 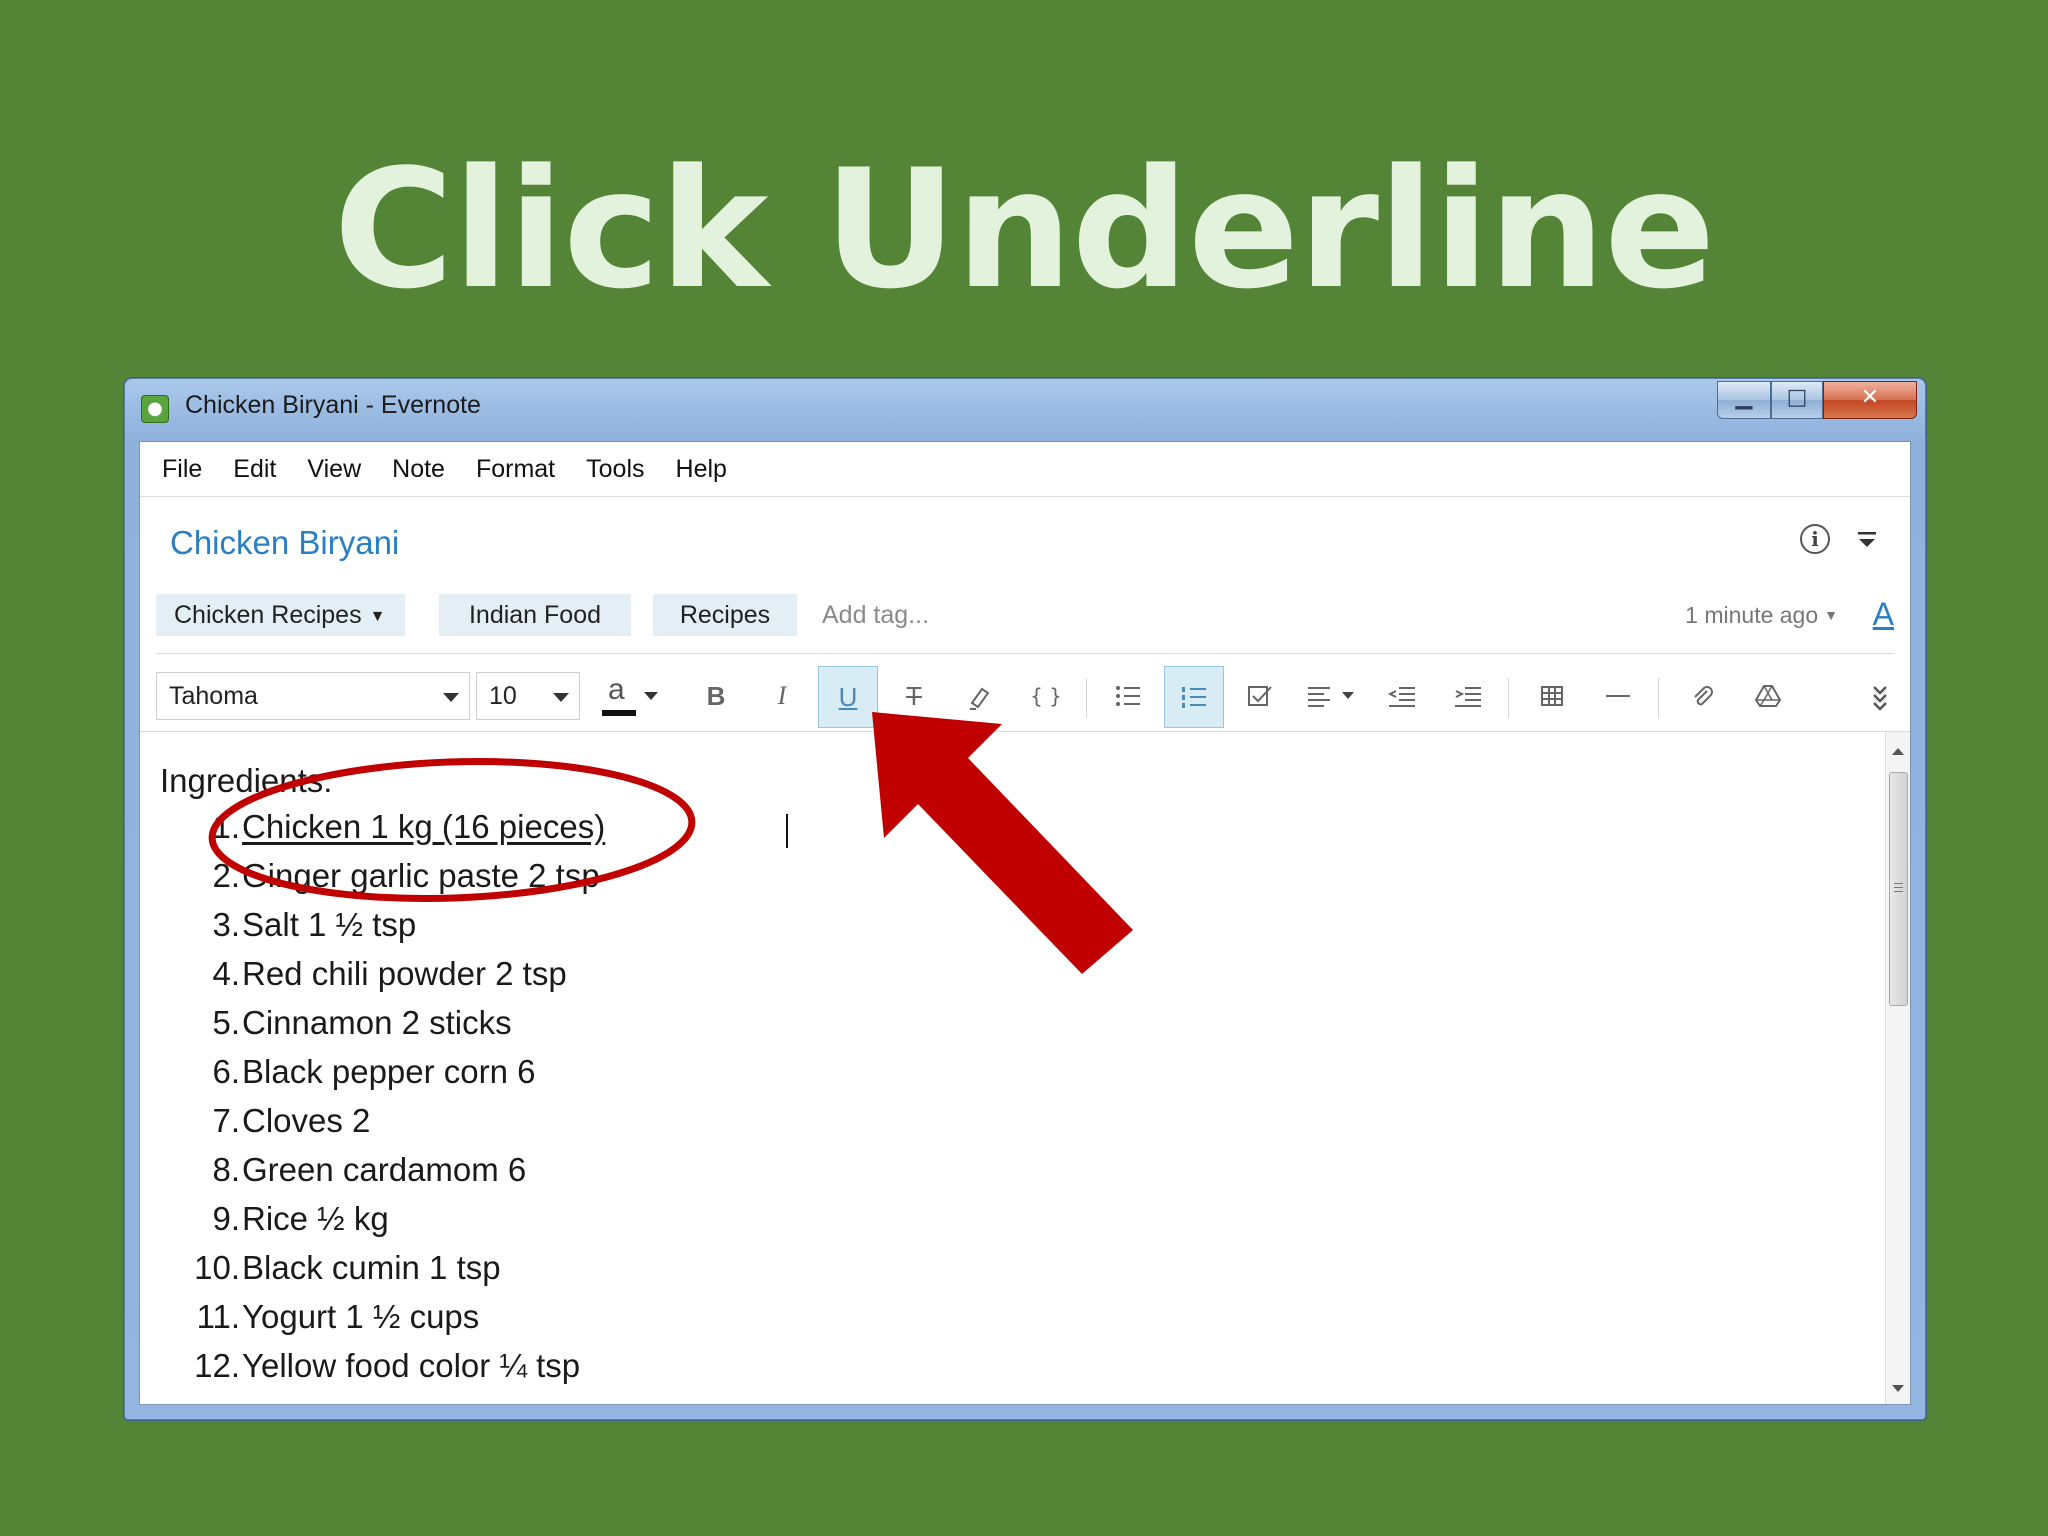 I want to click on scroll-down-arrow-icon, so click(x=1898, y=1388).